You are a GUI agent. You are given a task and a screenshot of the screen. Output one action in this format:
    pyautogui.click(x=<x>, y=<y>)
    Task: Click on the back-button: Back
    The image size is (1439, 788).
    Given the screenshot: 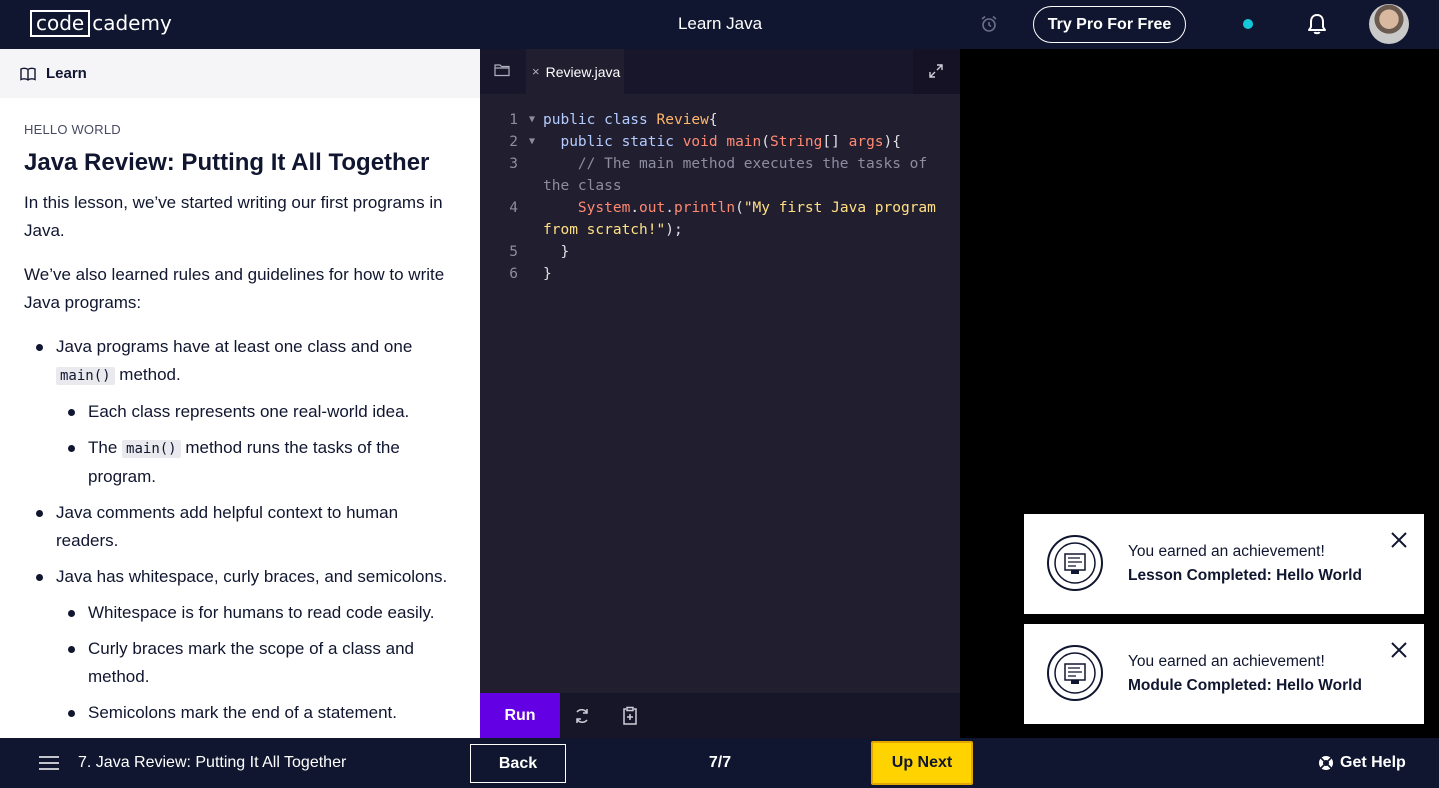 What is the action you would take?
    pyautogui.click(x=518, y=763)
    